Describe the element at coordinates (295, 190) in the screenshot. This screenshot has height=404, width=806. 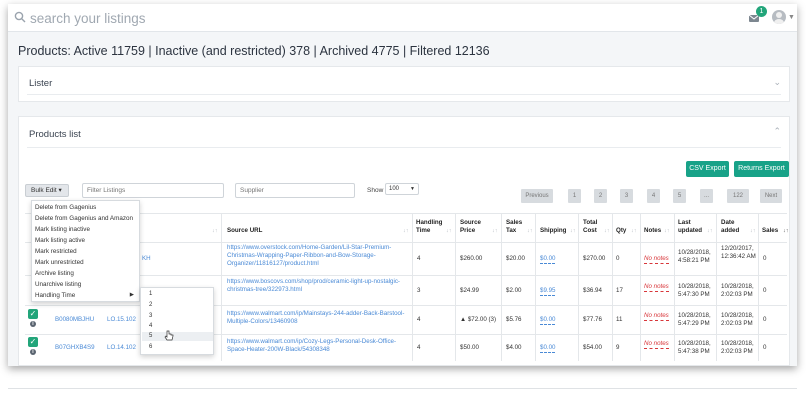
I see `supplier-input` at that location.